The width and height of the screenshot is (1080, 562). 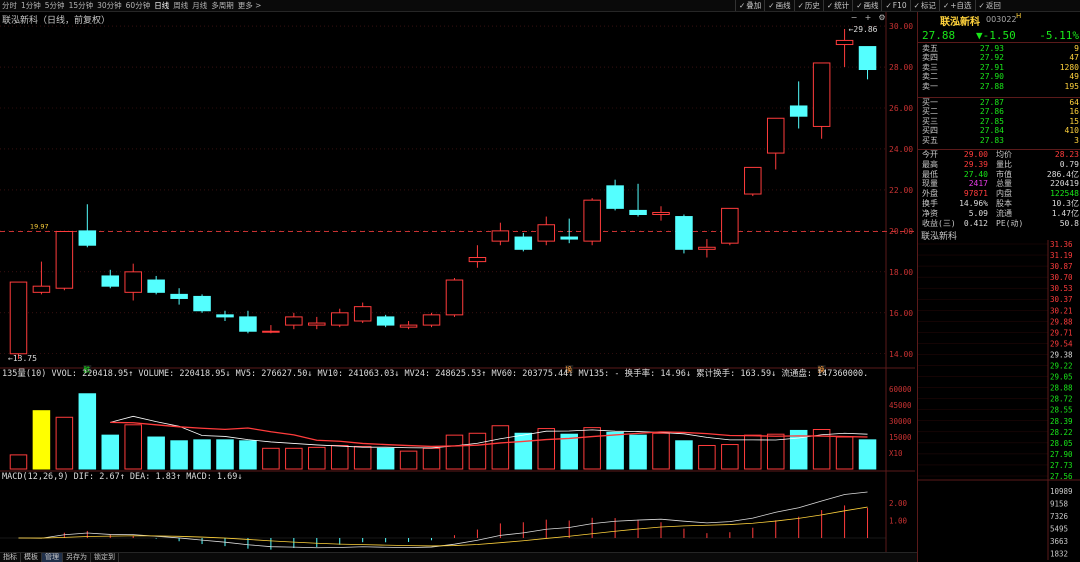 I want to click on ask-row: 卖三 27.91 1280, so click(x=999, y=67).